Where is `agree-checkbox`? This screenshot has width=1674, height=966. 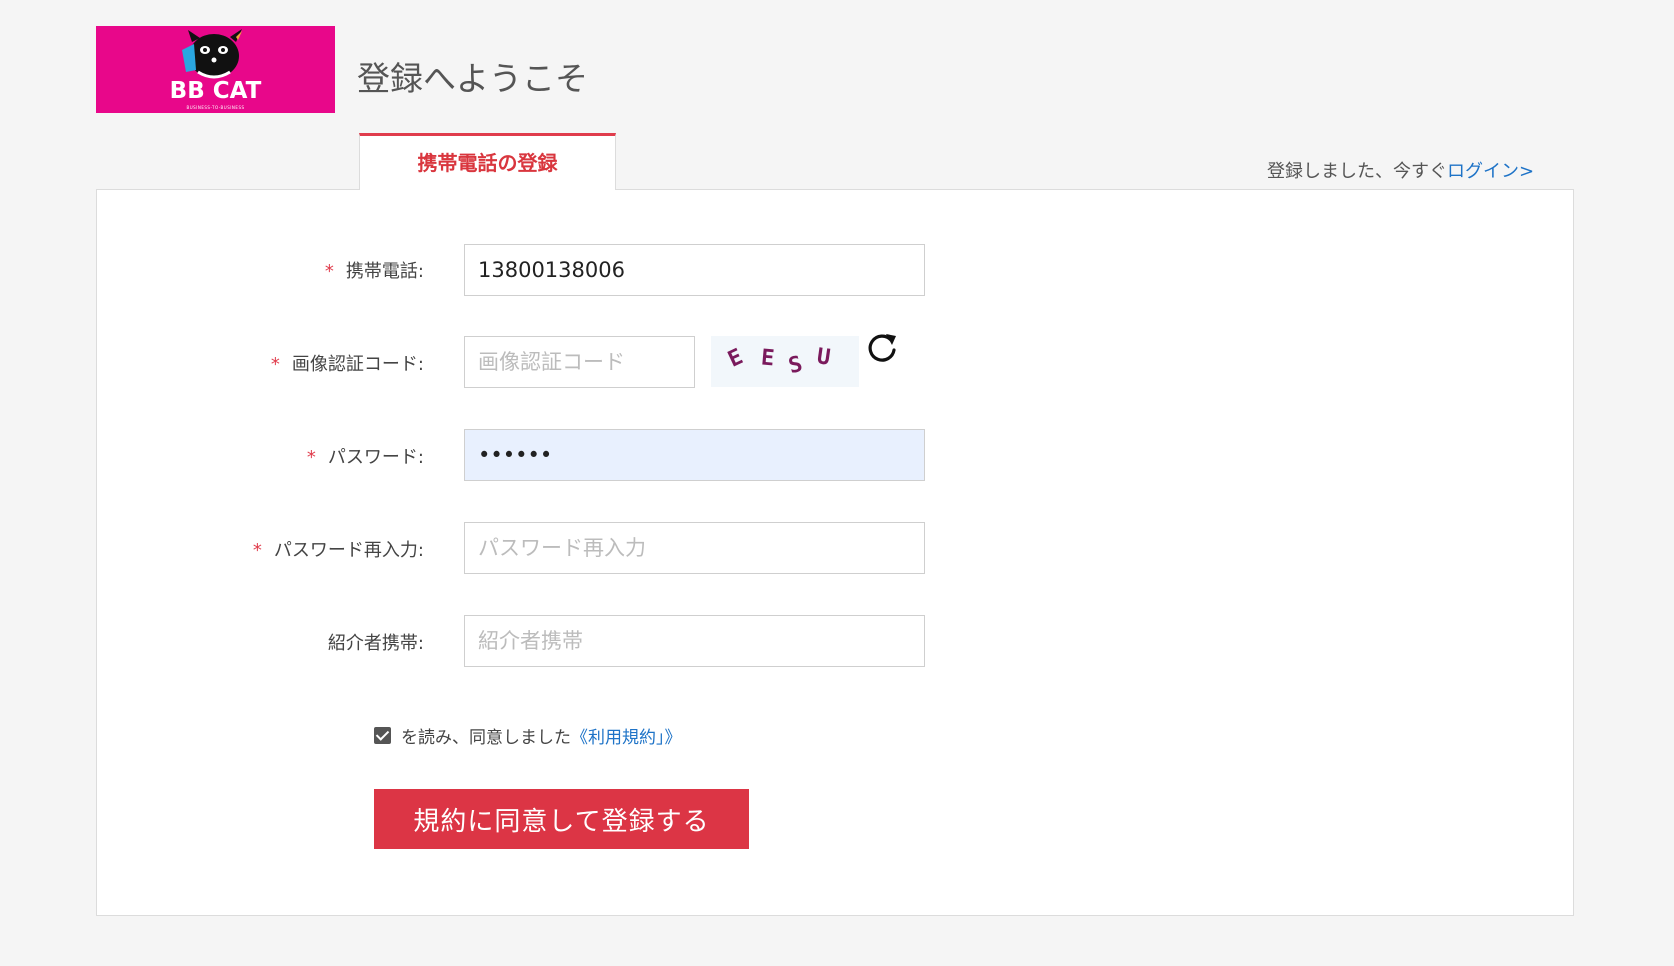
agree-checkbox is located at coordinates (382, 735).